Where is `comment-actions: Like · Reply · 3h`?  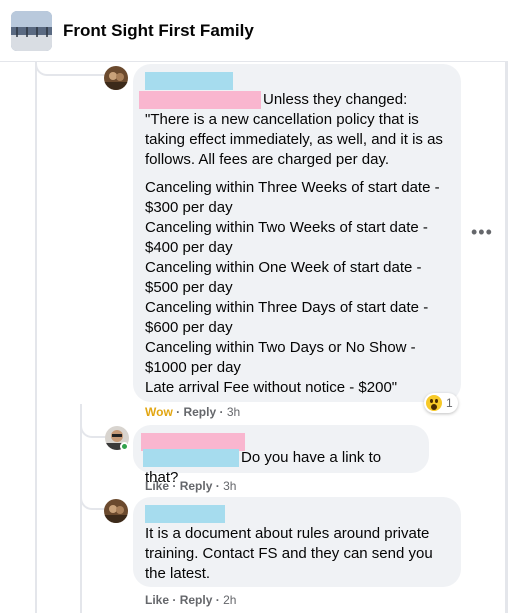
comment-actions: Like · Reply · 3h is located at coordinates (191, 486).